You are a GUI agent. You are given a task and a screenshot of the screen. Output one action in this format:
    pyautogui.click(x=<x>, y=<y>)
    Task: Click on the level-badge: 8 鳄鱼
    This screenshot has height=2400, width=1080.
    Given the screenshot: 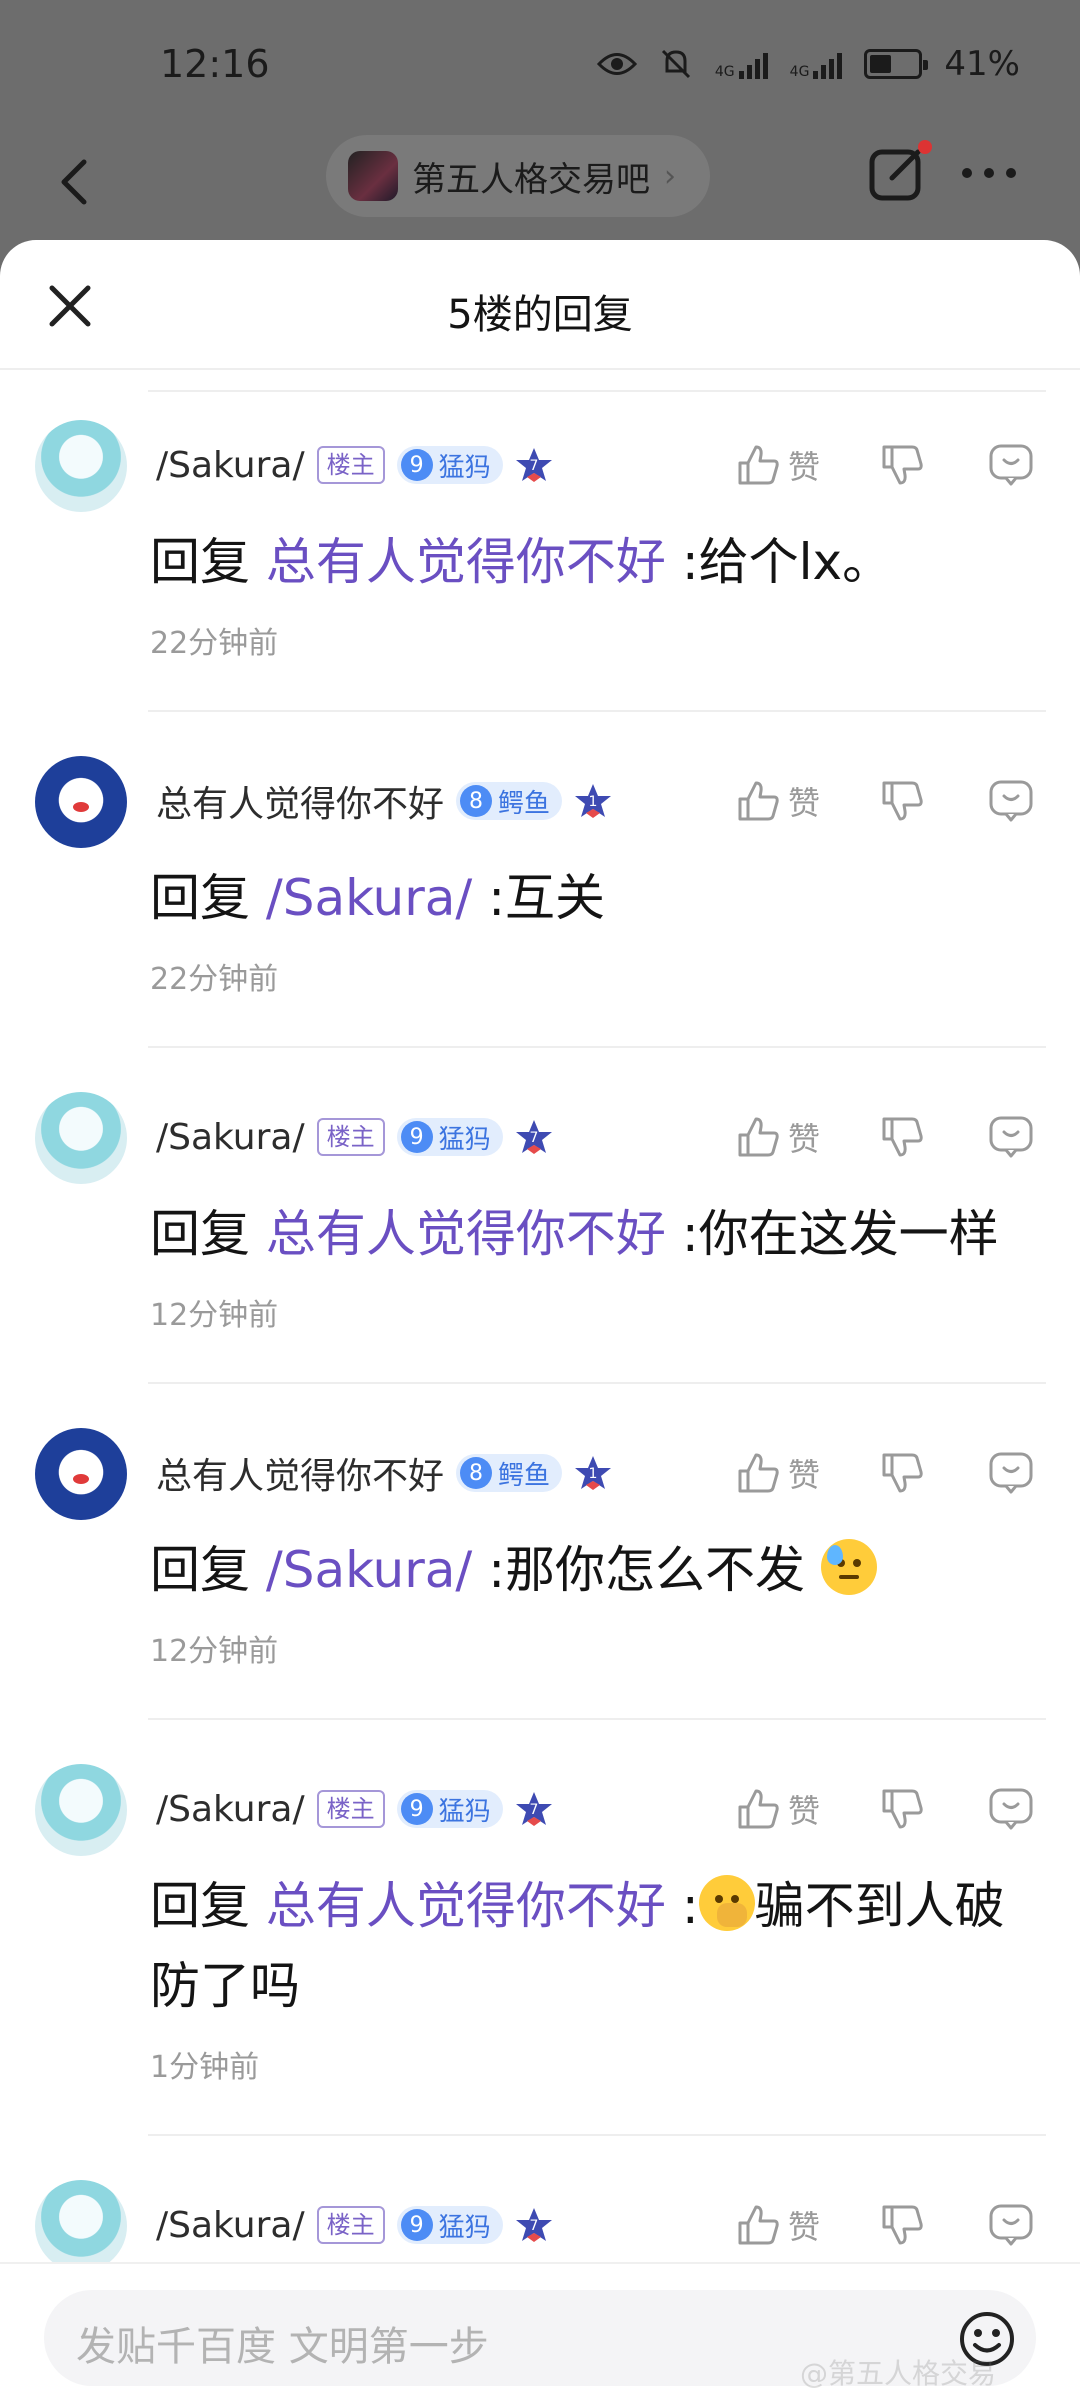 What is the action you would take?
    pyautogui.click(x=509, y=801)
    